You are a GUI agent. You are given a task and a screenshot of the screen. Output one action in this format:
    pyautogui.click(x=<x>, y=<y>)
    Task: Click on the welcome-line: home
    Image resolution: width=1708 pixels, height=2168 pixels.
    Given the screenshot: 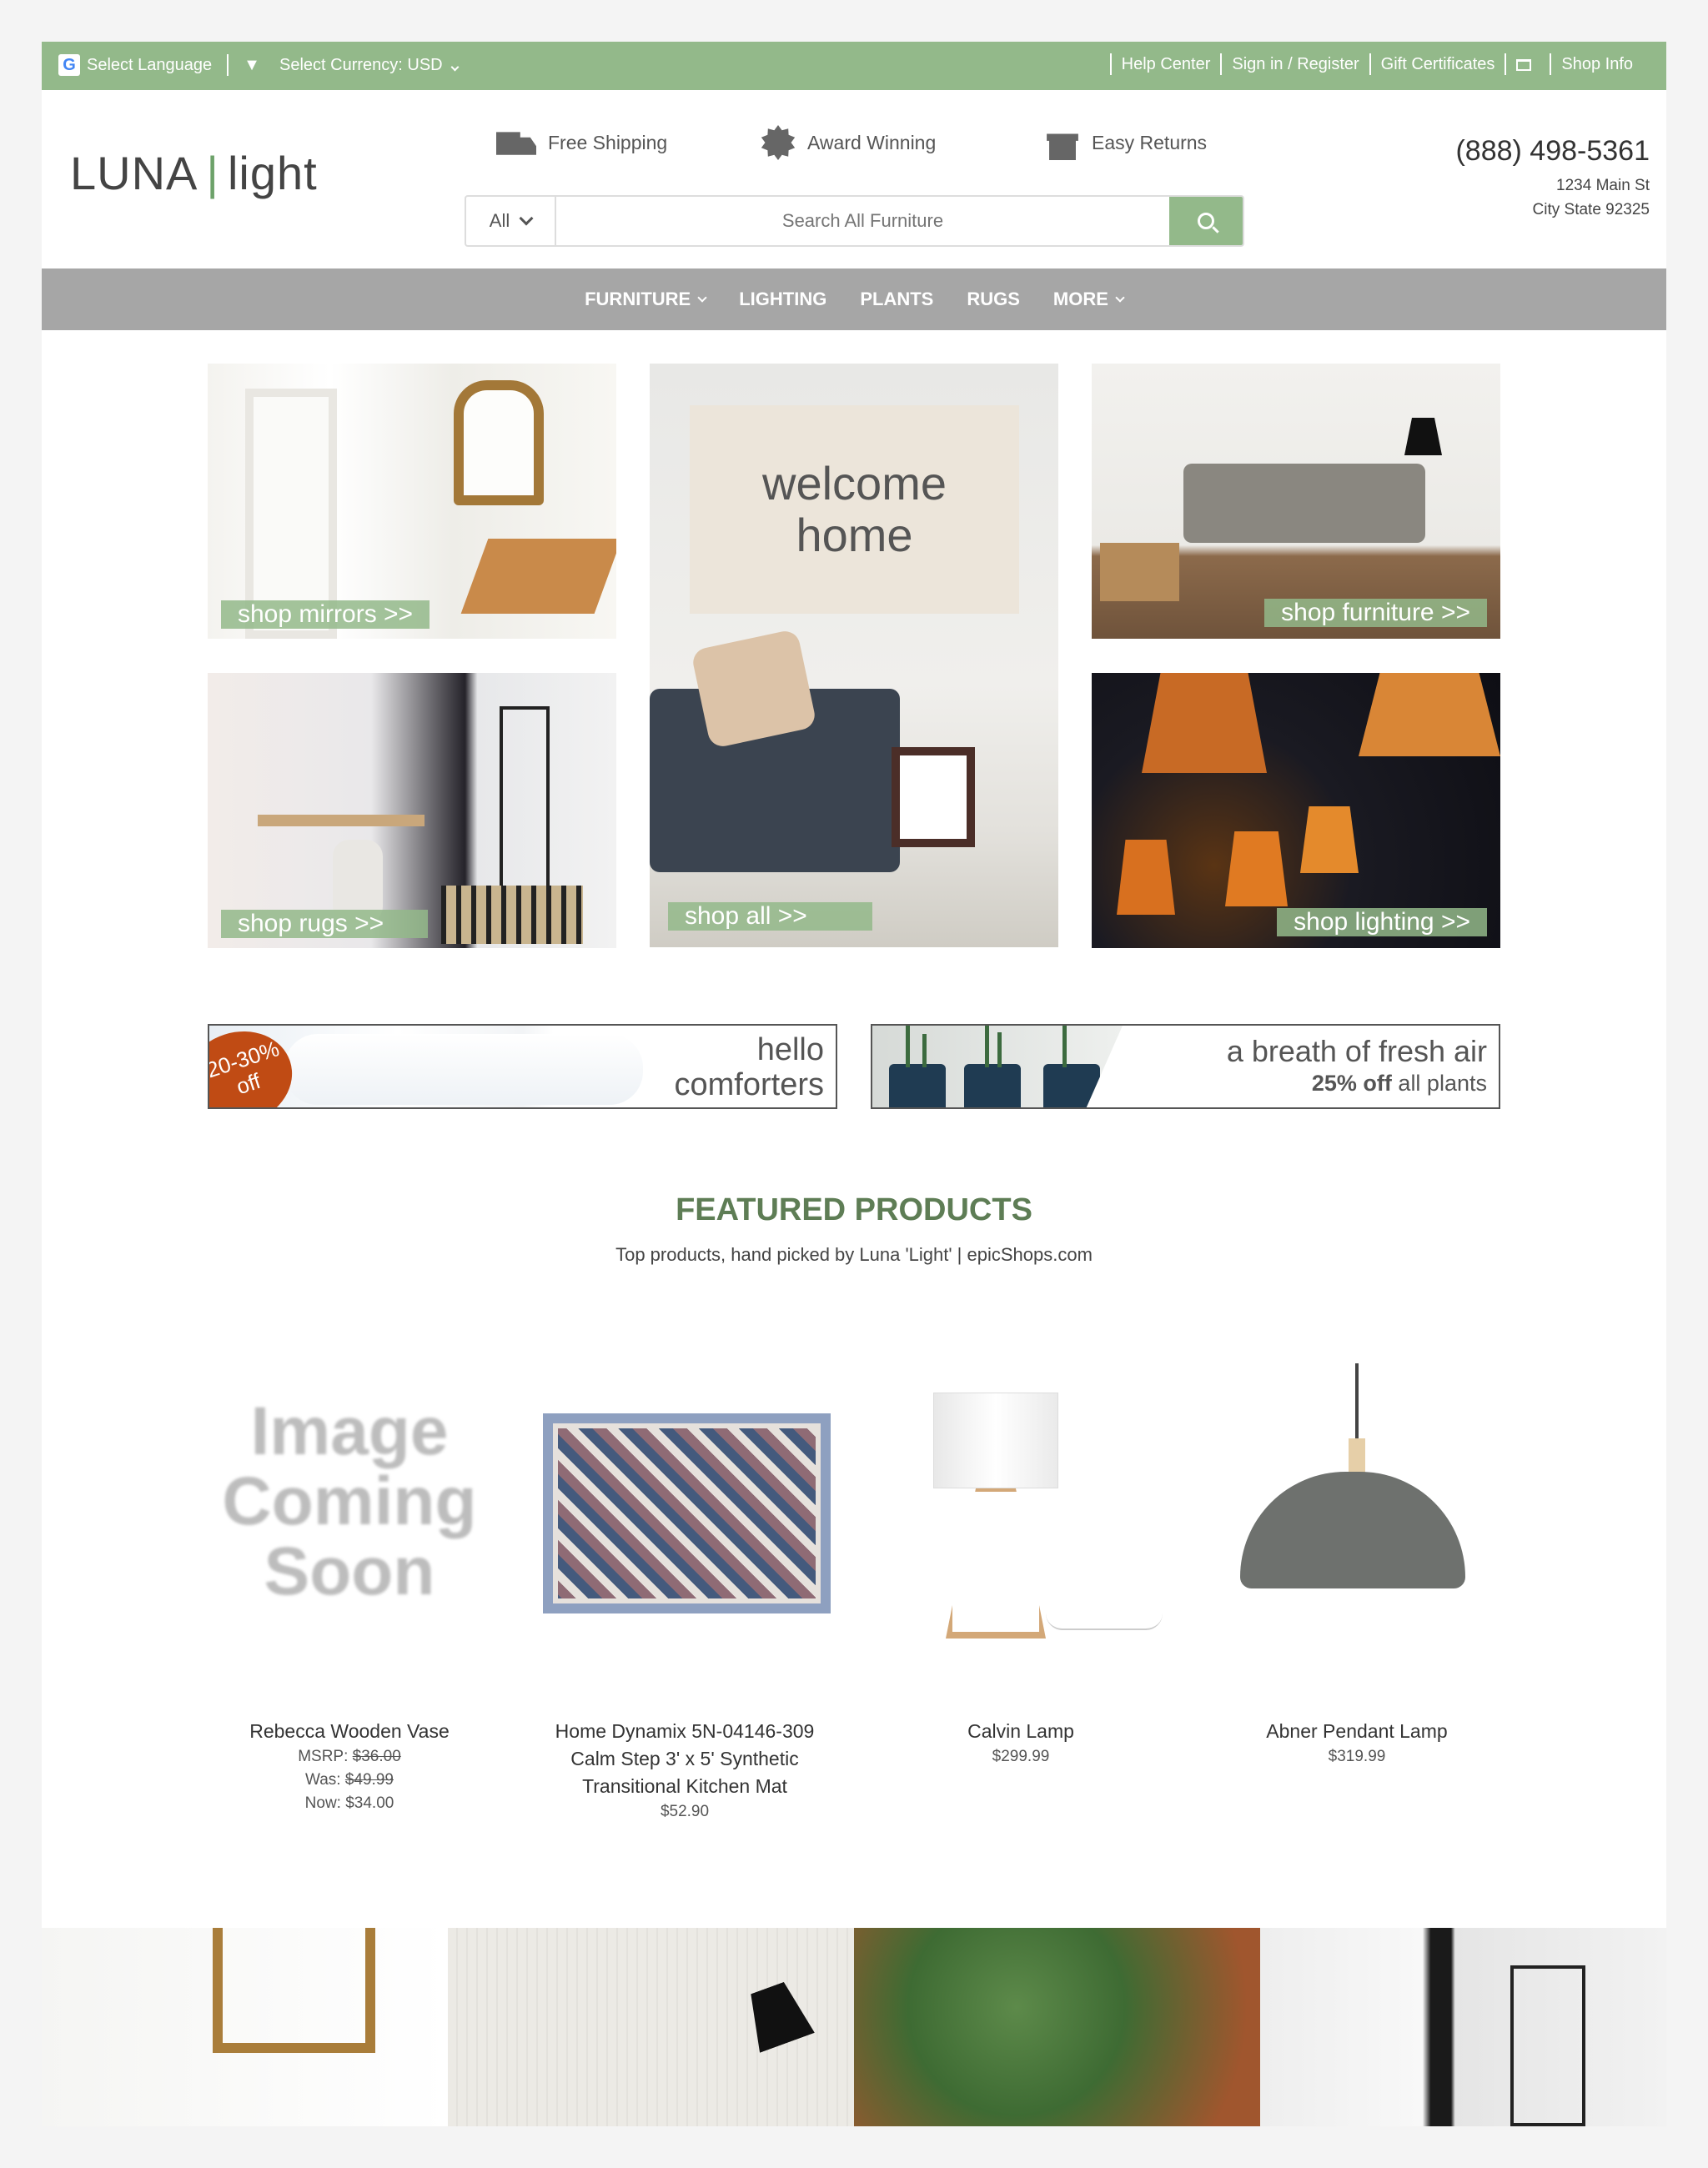 What is the action you would take?
    pyautogui.click(x=854, y=535)
    